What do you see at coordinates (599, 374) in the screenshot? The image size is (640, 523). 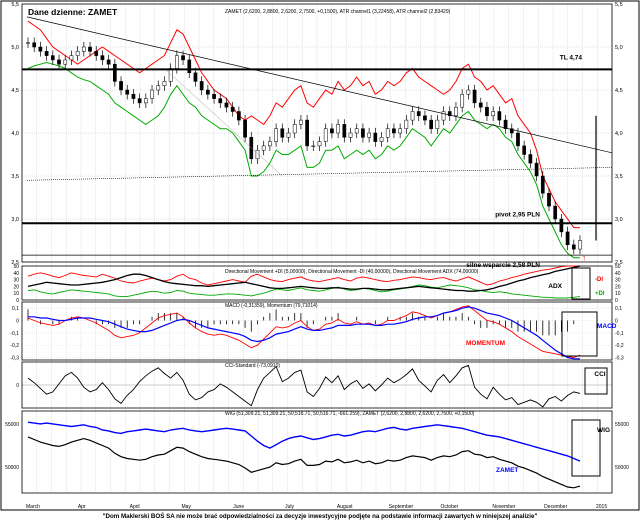 I see `cci-label: CCI` at bounding box center [599, 374].